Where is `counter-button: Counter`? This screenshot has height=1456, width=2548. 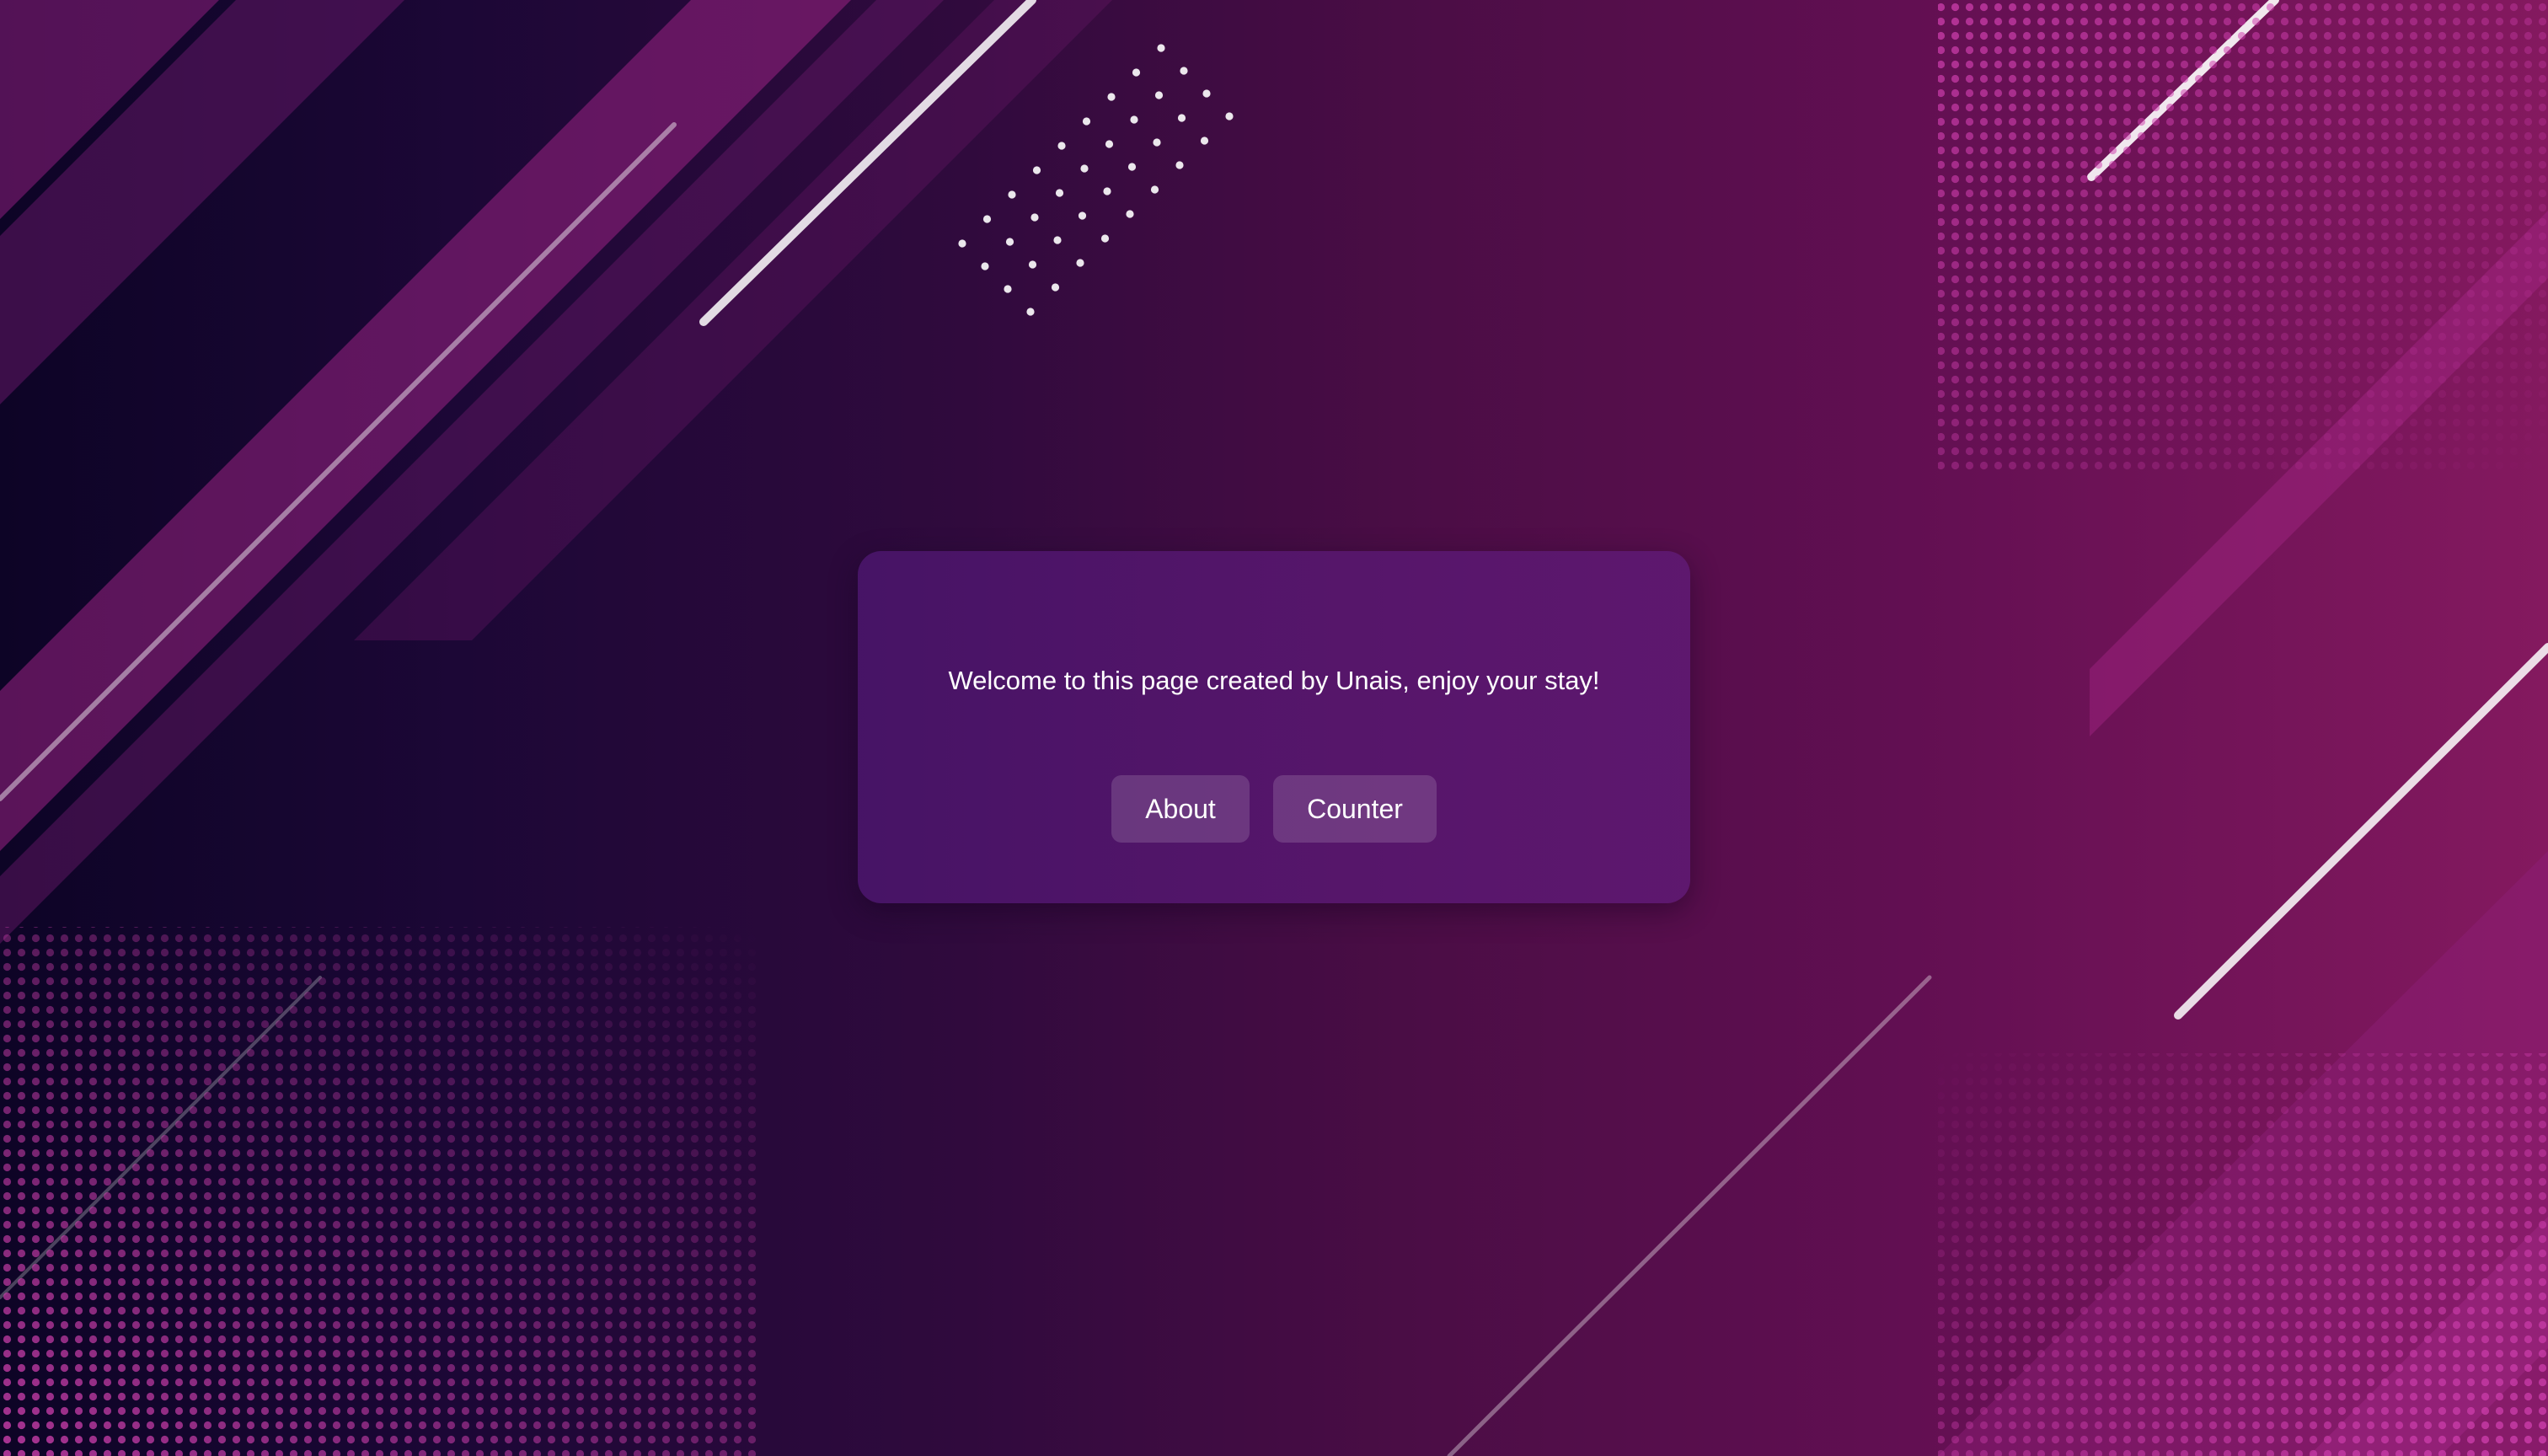 counter-button: Counter is located at coordinates (1355, 809).